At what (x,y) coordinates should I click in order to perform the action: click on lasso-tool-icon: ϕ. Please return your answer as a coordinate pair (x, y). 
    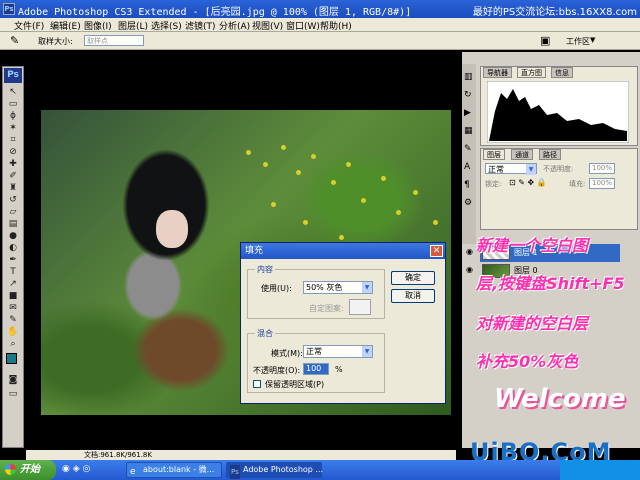
    Looking at the image, I should click on (13, 116).